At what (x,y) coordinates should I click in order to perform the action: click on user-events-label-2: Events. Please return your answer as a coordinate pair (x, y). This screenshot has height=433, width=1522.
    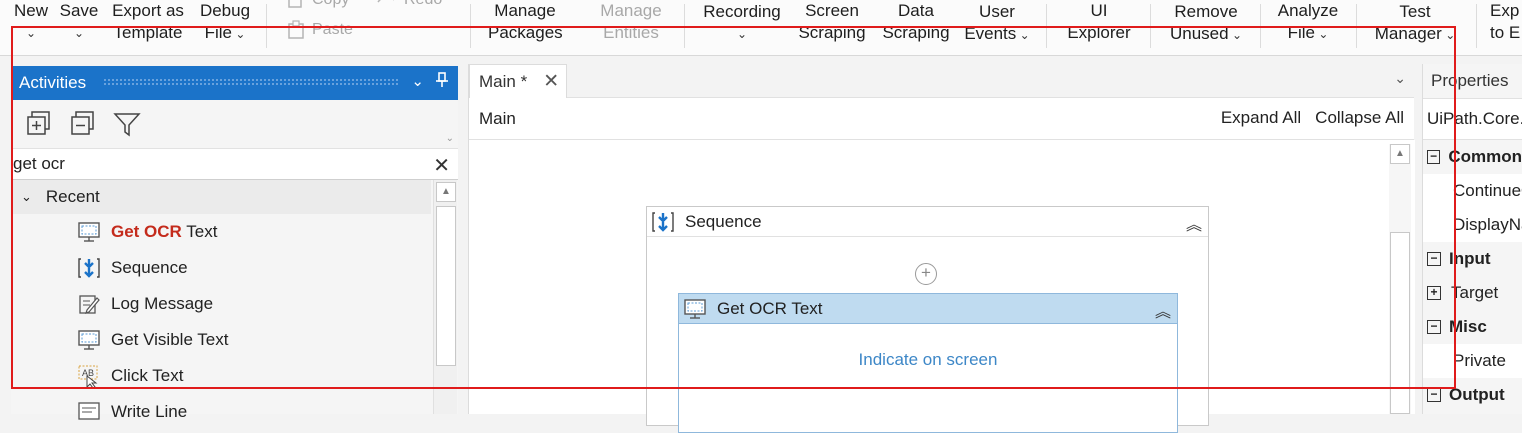
    Looking at the image, I should click on (990, 33).